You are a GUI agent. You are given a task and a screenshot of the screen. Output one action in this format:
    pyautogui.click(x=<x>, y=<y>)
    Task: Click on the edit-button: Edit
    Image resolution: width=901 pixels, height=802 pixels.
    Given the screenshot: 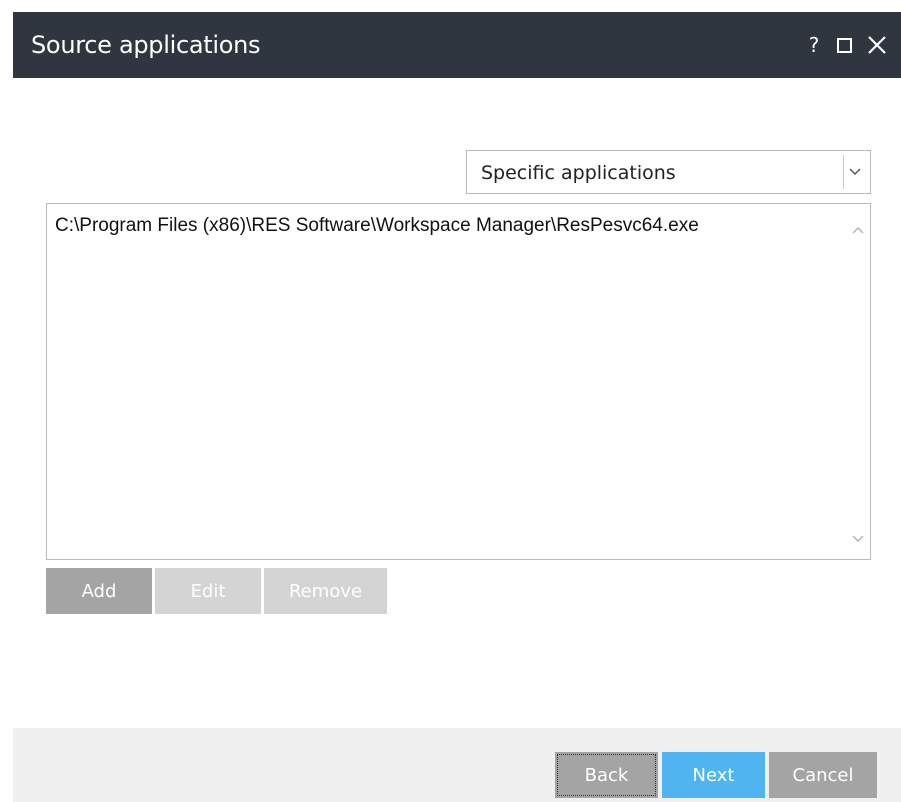 What is the action you would take?
    pyautogui.click(x=208, y=591)
    